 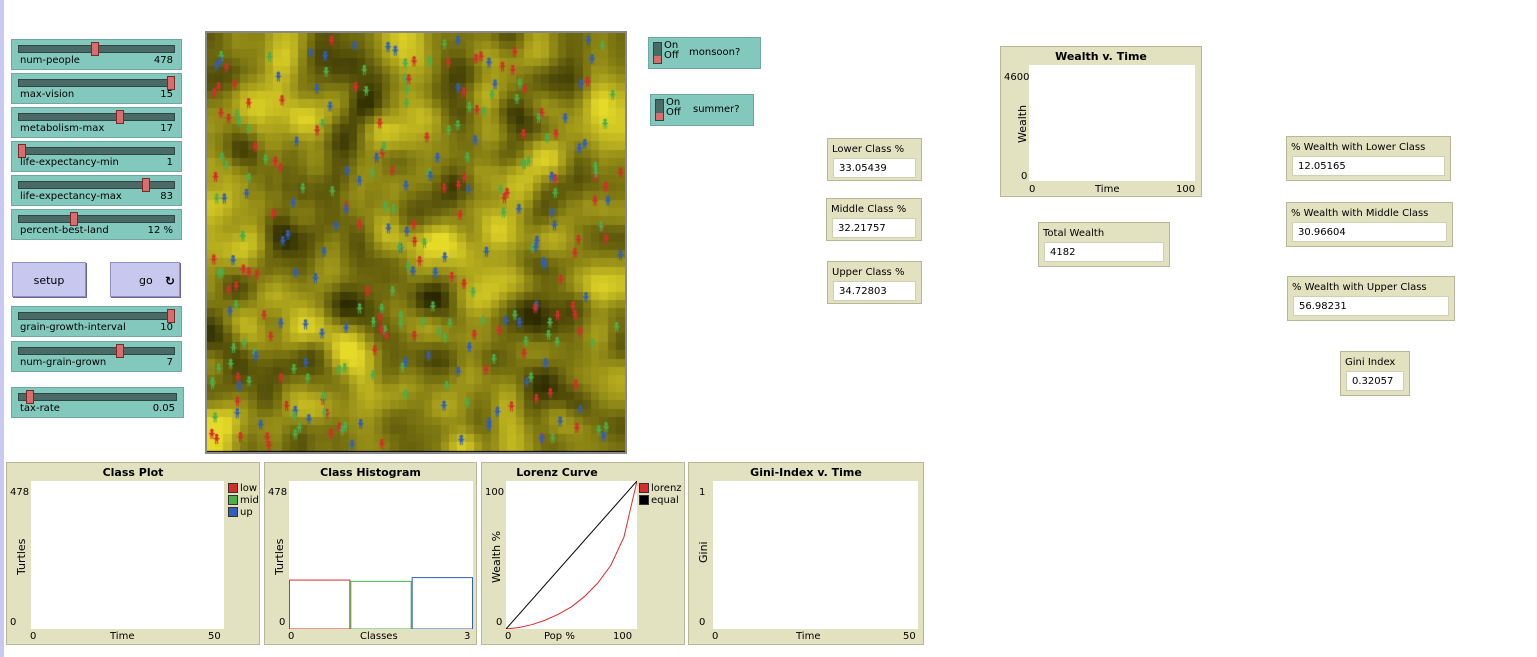 I want to click on plot-legend: low mid up, so click(x=243, y=500).